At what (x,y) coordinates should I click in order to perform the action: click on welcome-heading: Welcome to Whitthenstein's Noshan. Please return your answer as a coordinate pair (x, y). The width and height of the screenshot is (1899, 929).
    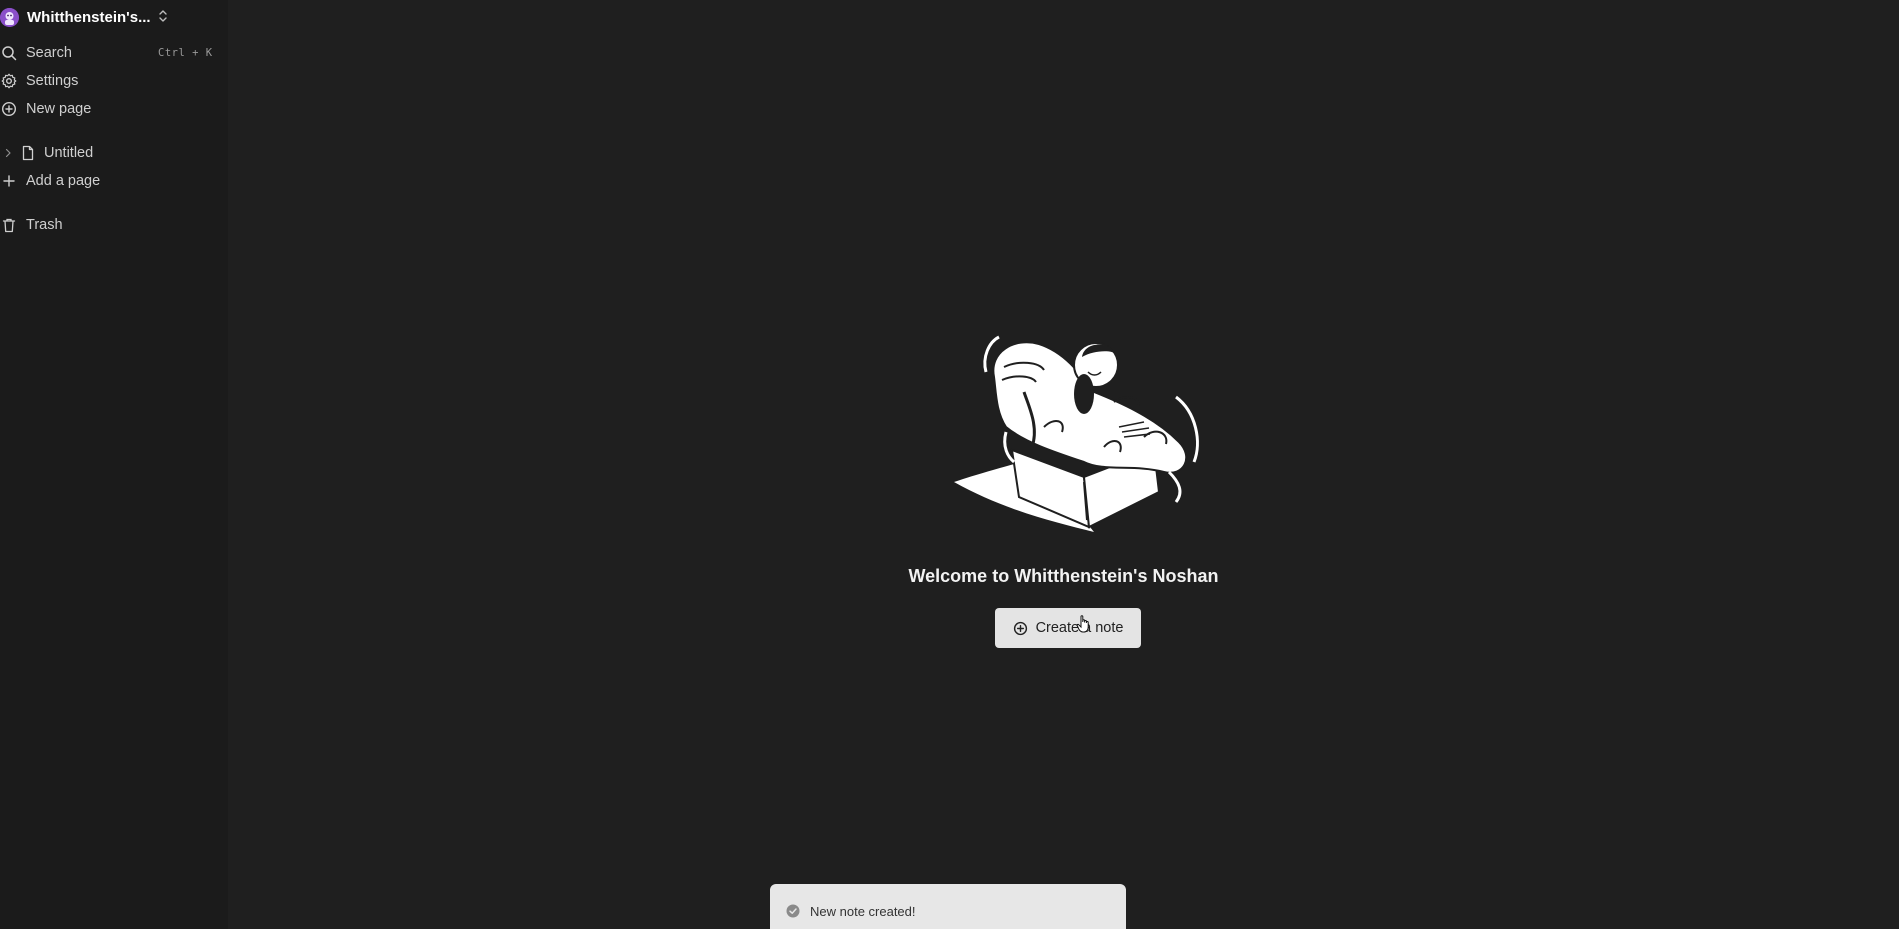
    Looking at the image, I should click on (1063, 576).